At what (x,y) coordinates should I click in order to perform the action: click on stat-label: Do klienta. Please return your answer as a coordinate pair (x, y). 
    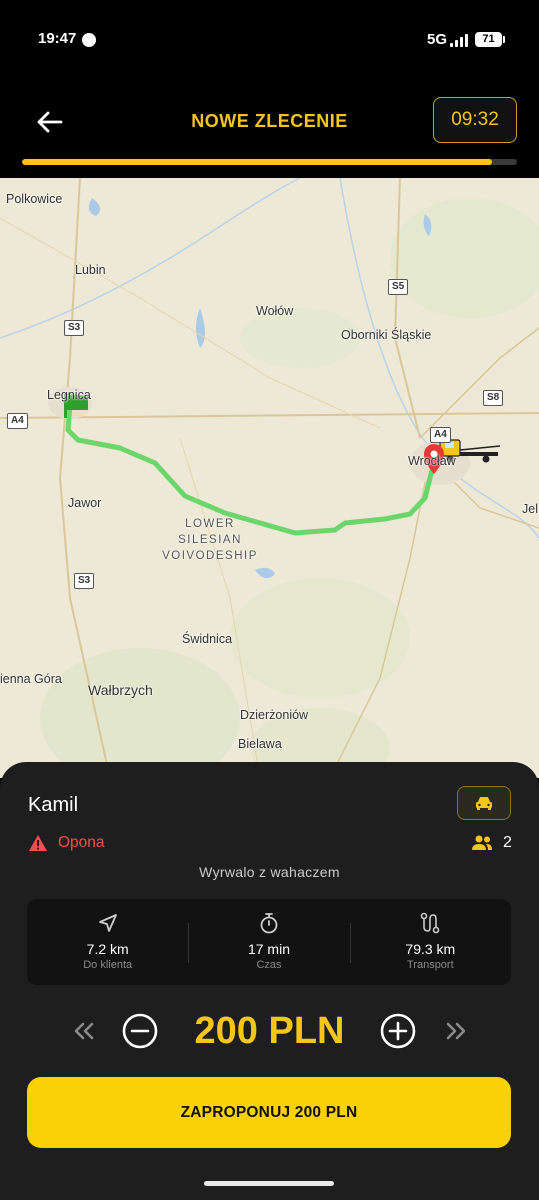
    Looking at the image, I should click on (108, 965).